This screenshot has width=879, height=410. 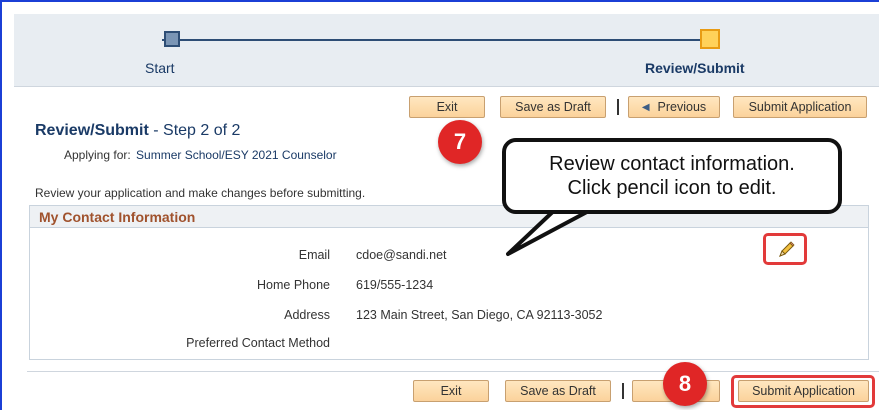 I want to click on callout-badge-8: 8, so click(x=685, y=384).